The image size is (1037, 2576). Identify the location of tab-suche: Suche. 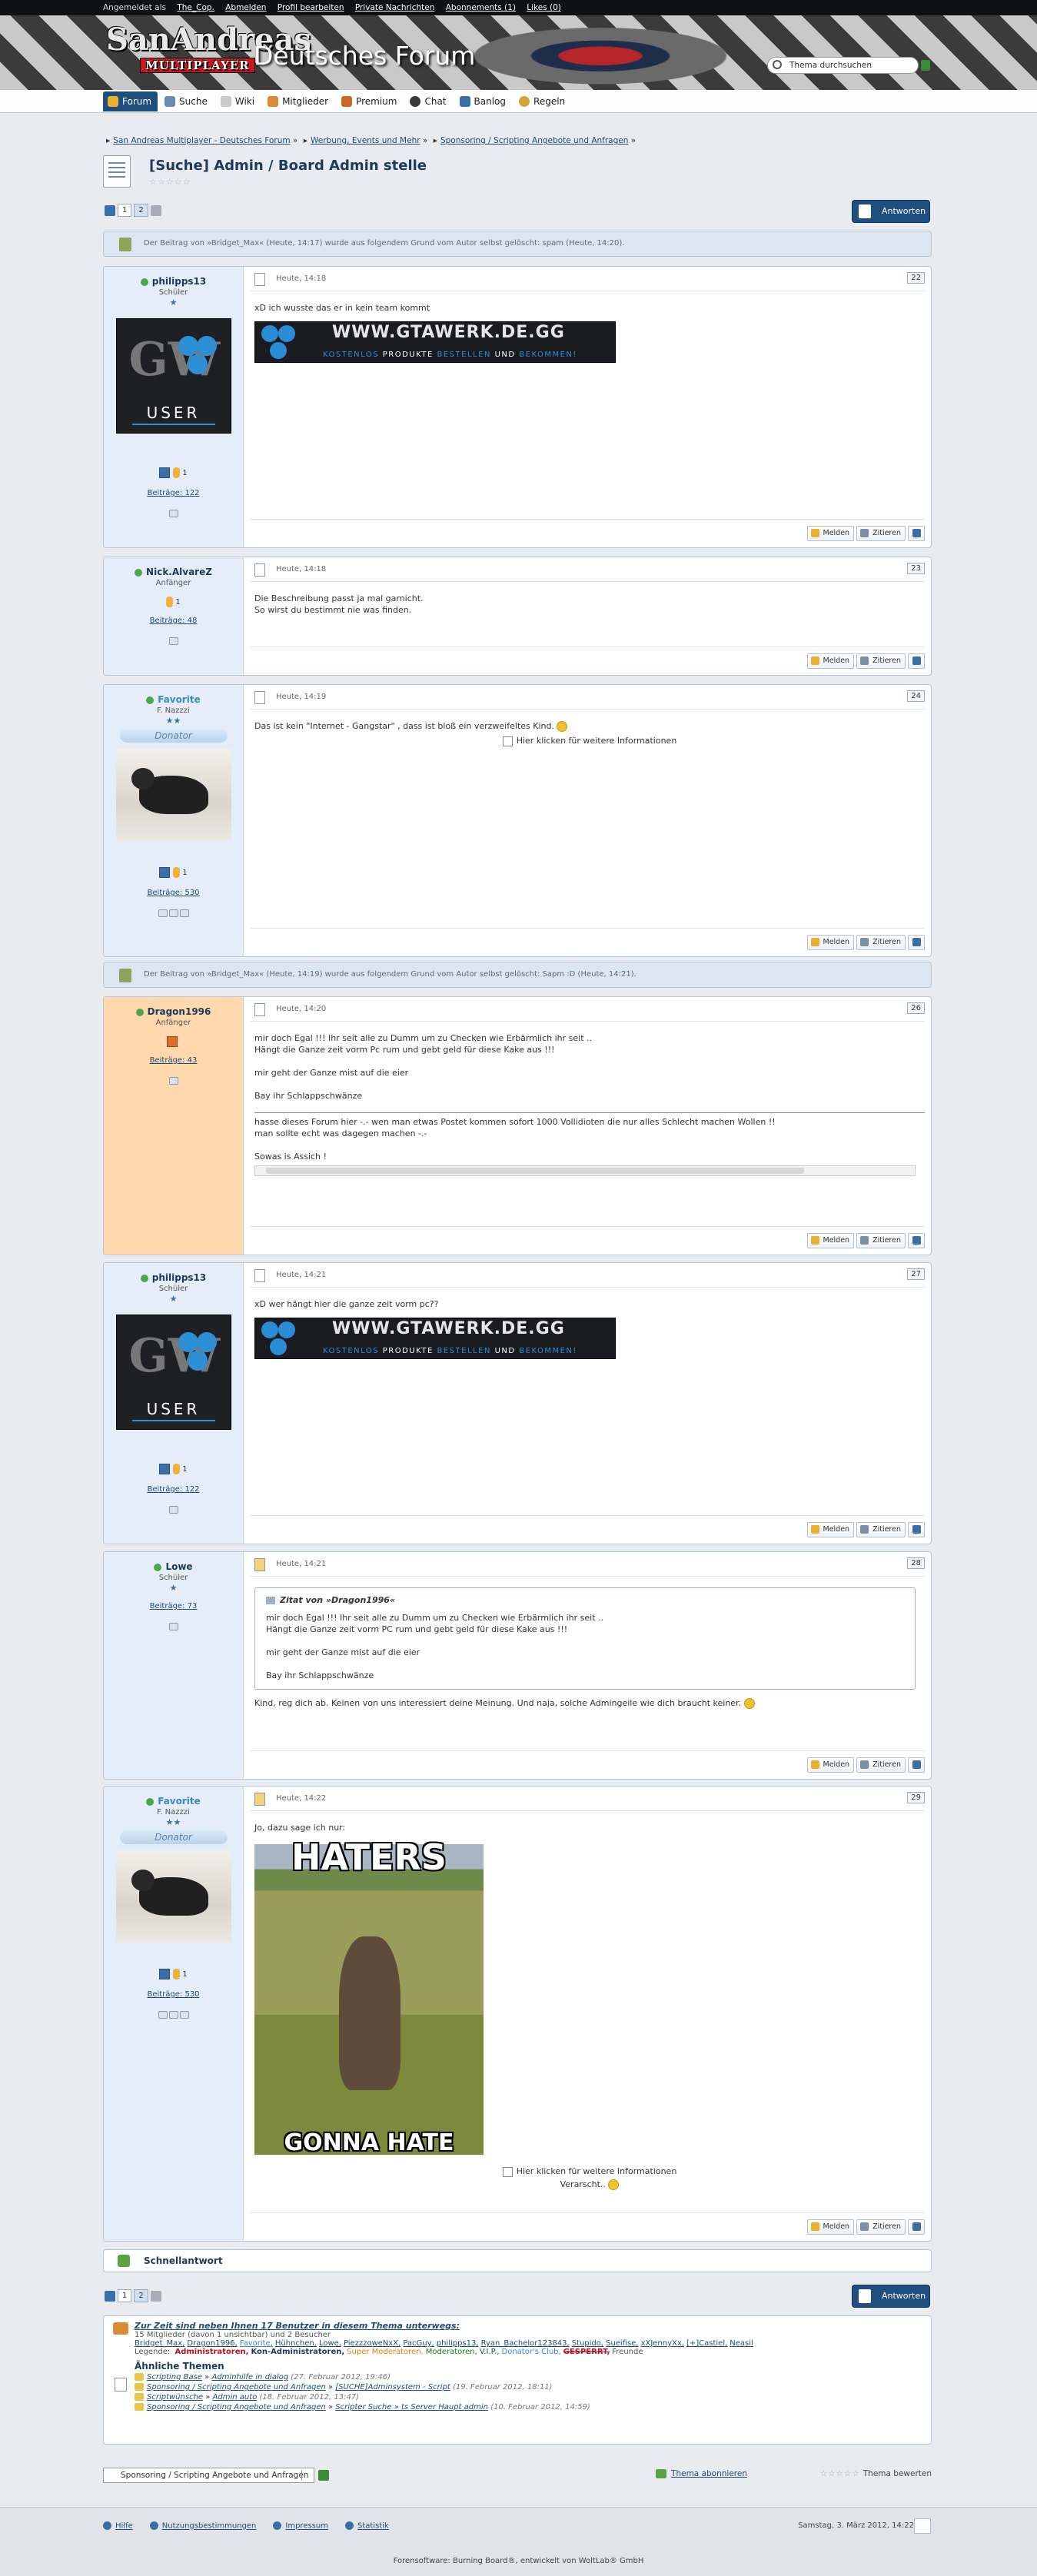
(187, 101).